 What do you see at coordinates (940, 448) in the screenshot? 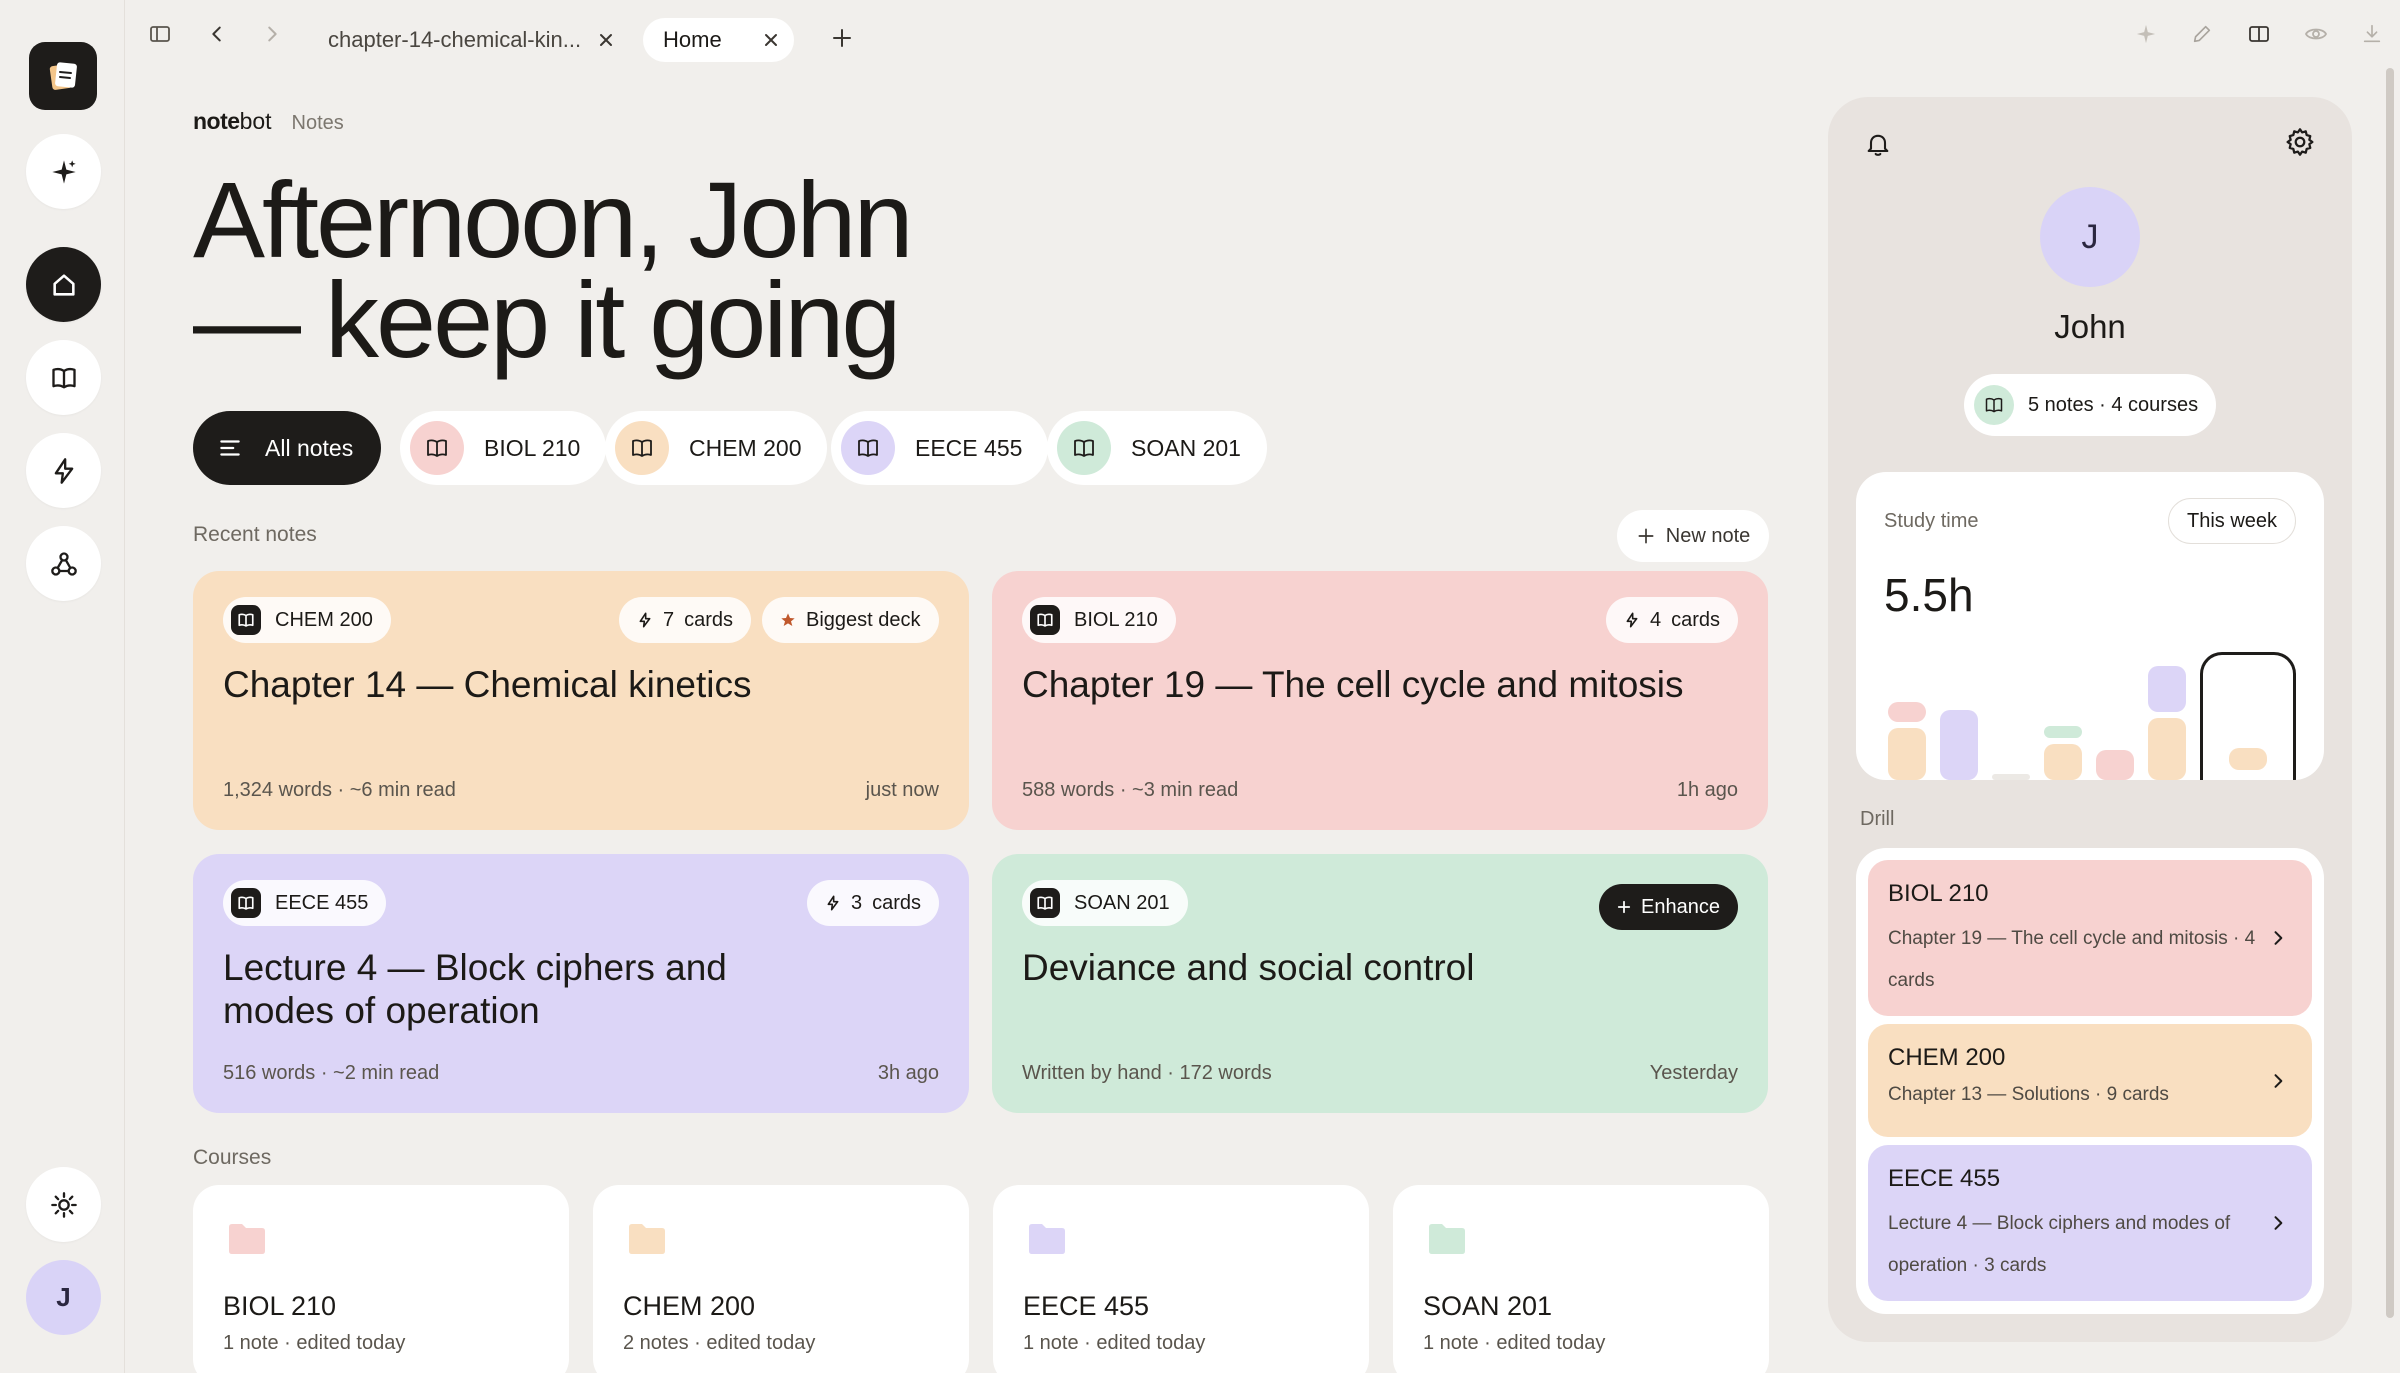
I see `filter-eece-455: EECE 455` at bounding box center [940, 448].